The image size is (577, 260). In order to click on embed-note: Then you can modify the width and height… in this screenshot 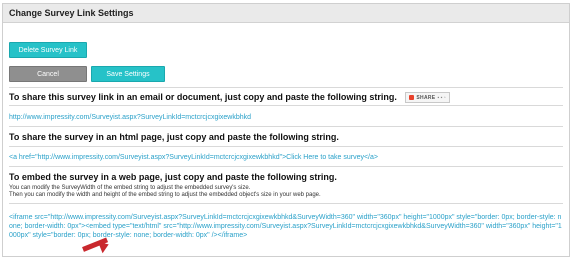, I will do `click(165, 195)`.